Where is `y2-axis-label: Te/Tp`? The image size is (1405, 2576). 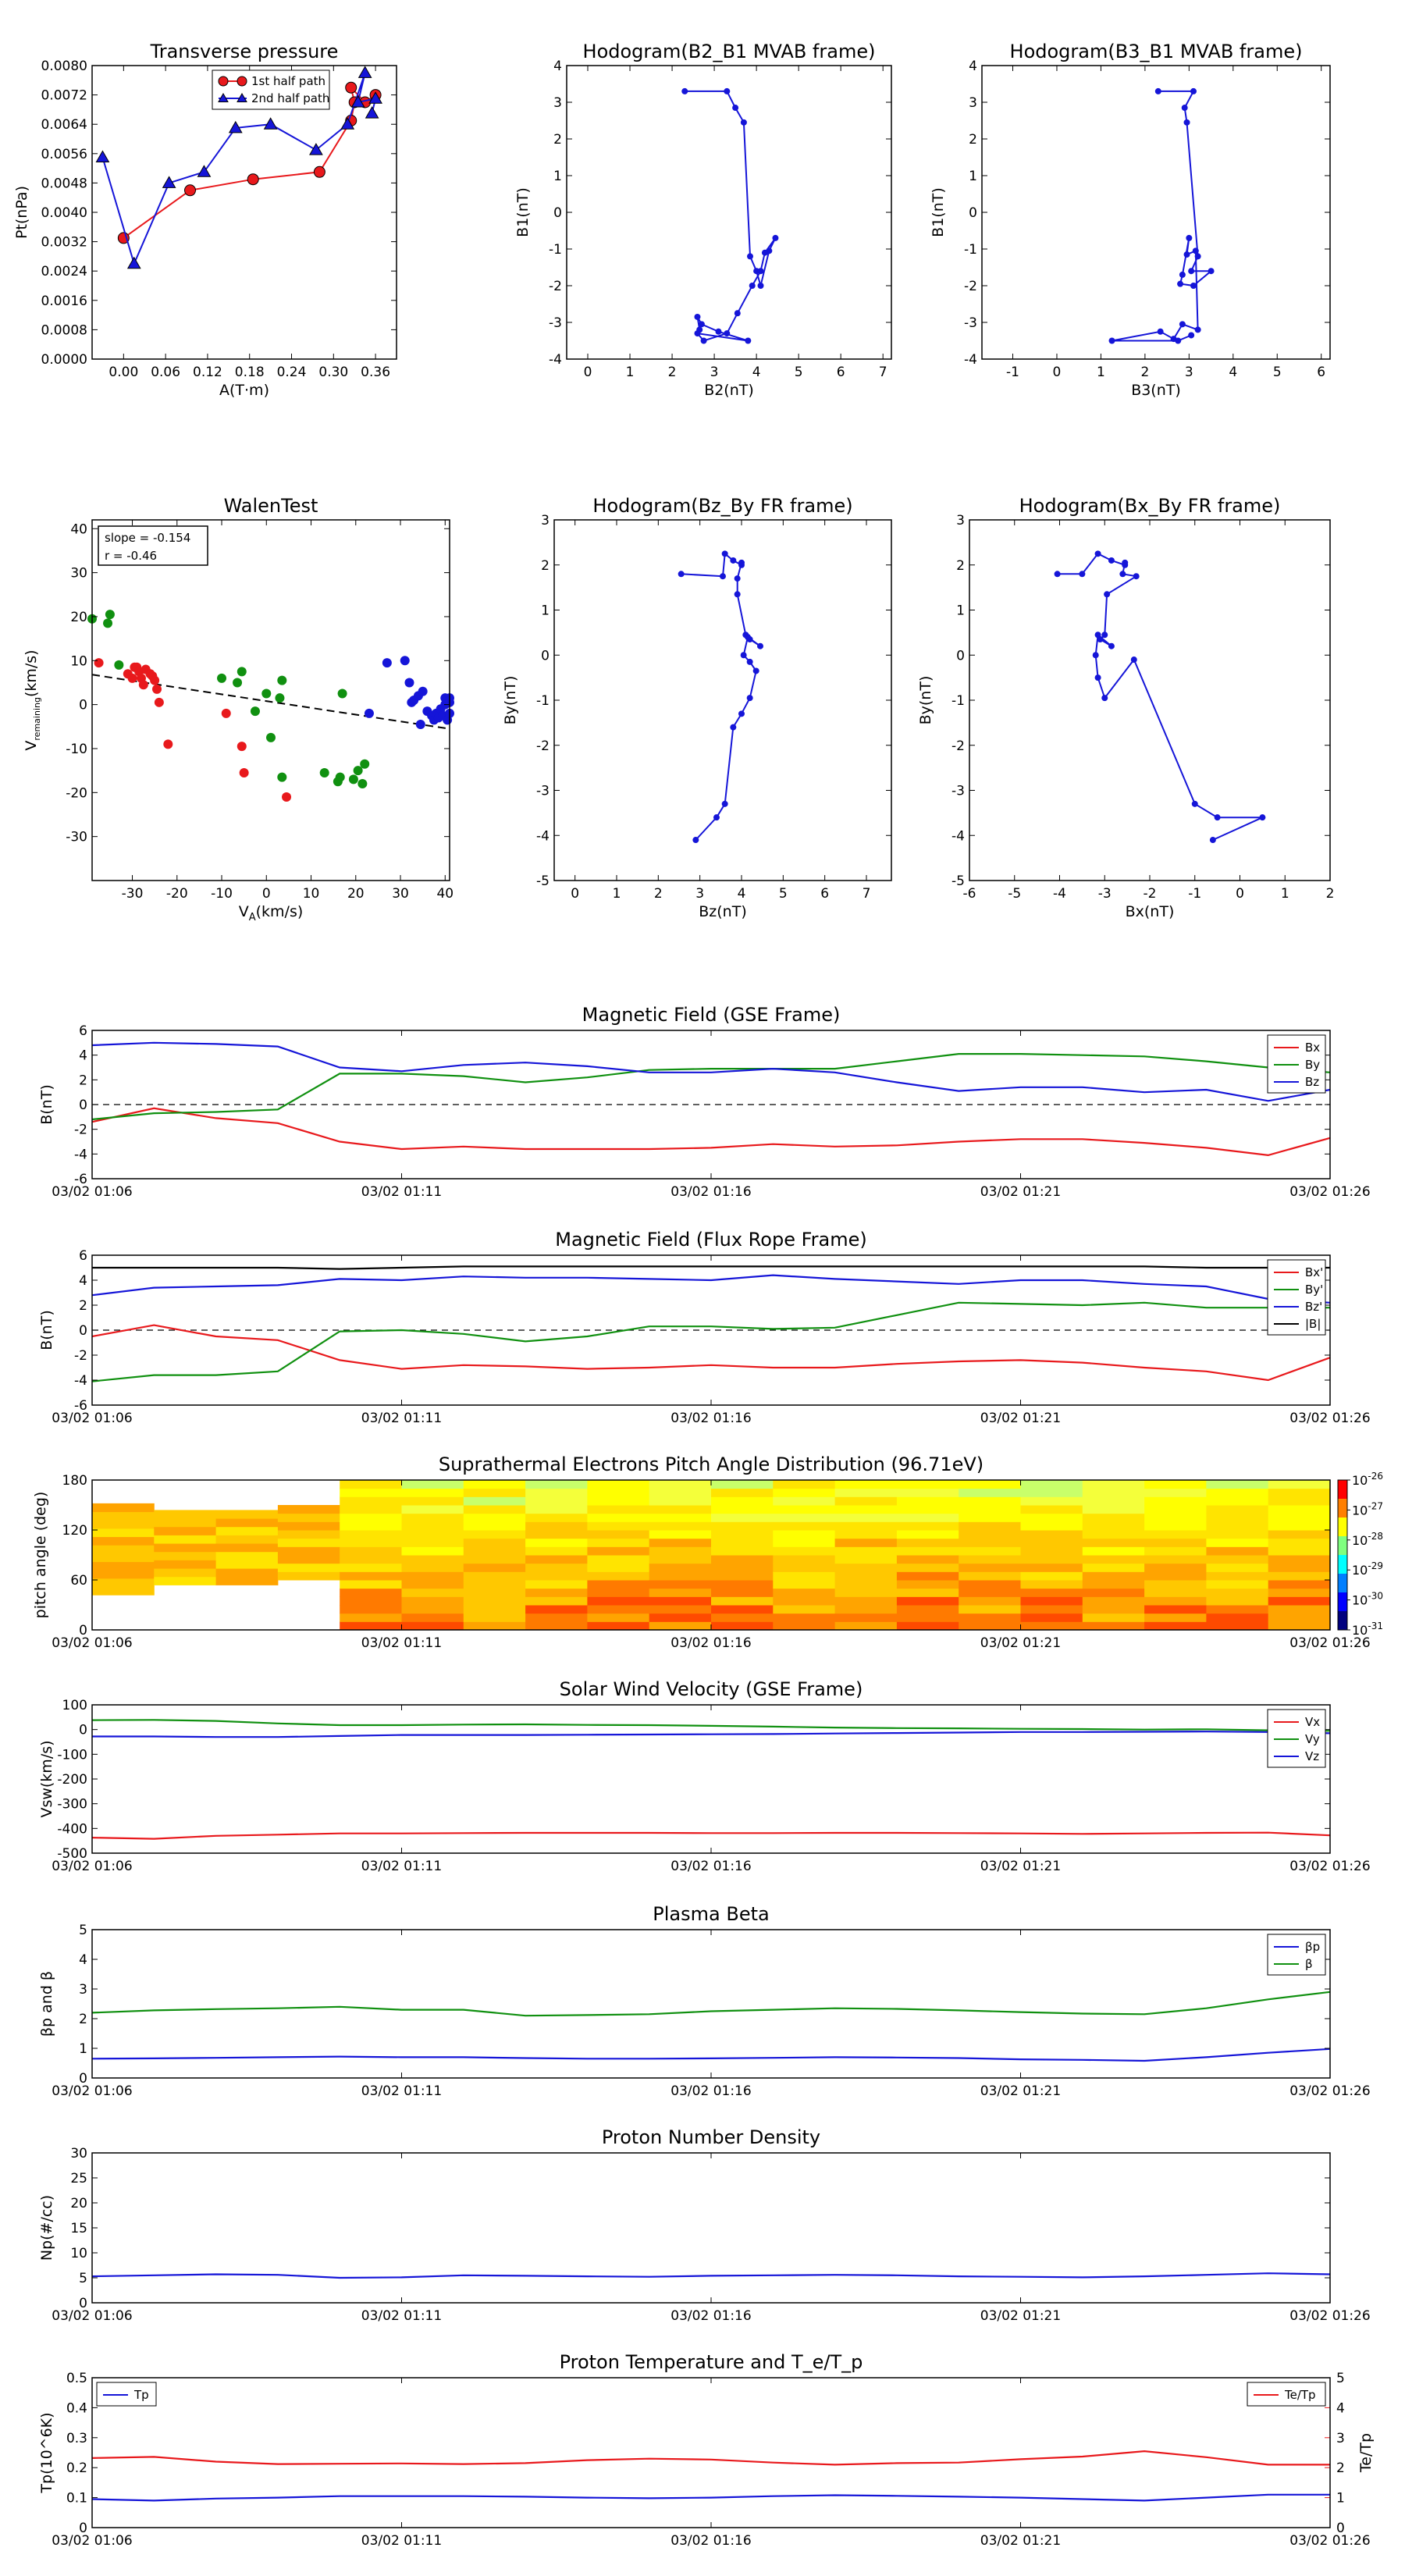 y2-axis-label: Te/Tp is located at coordinates (1366, 2453).